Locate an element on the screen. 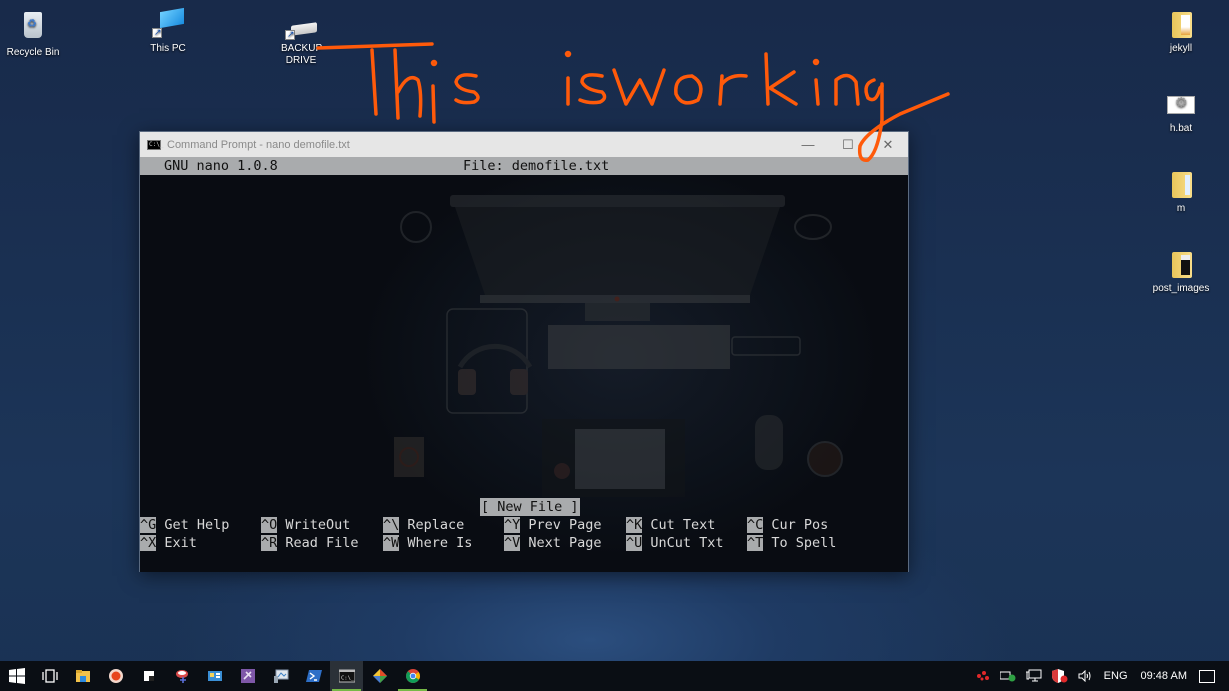  nano-filename: File: demofile.txt is located at coordinates (536, 166).